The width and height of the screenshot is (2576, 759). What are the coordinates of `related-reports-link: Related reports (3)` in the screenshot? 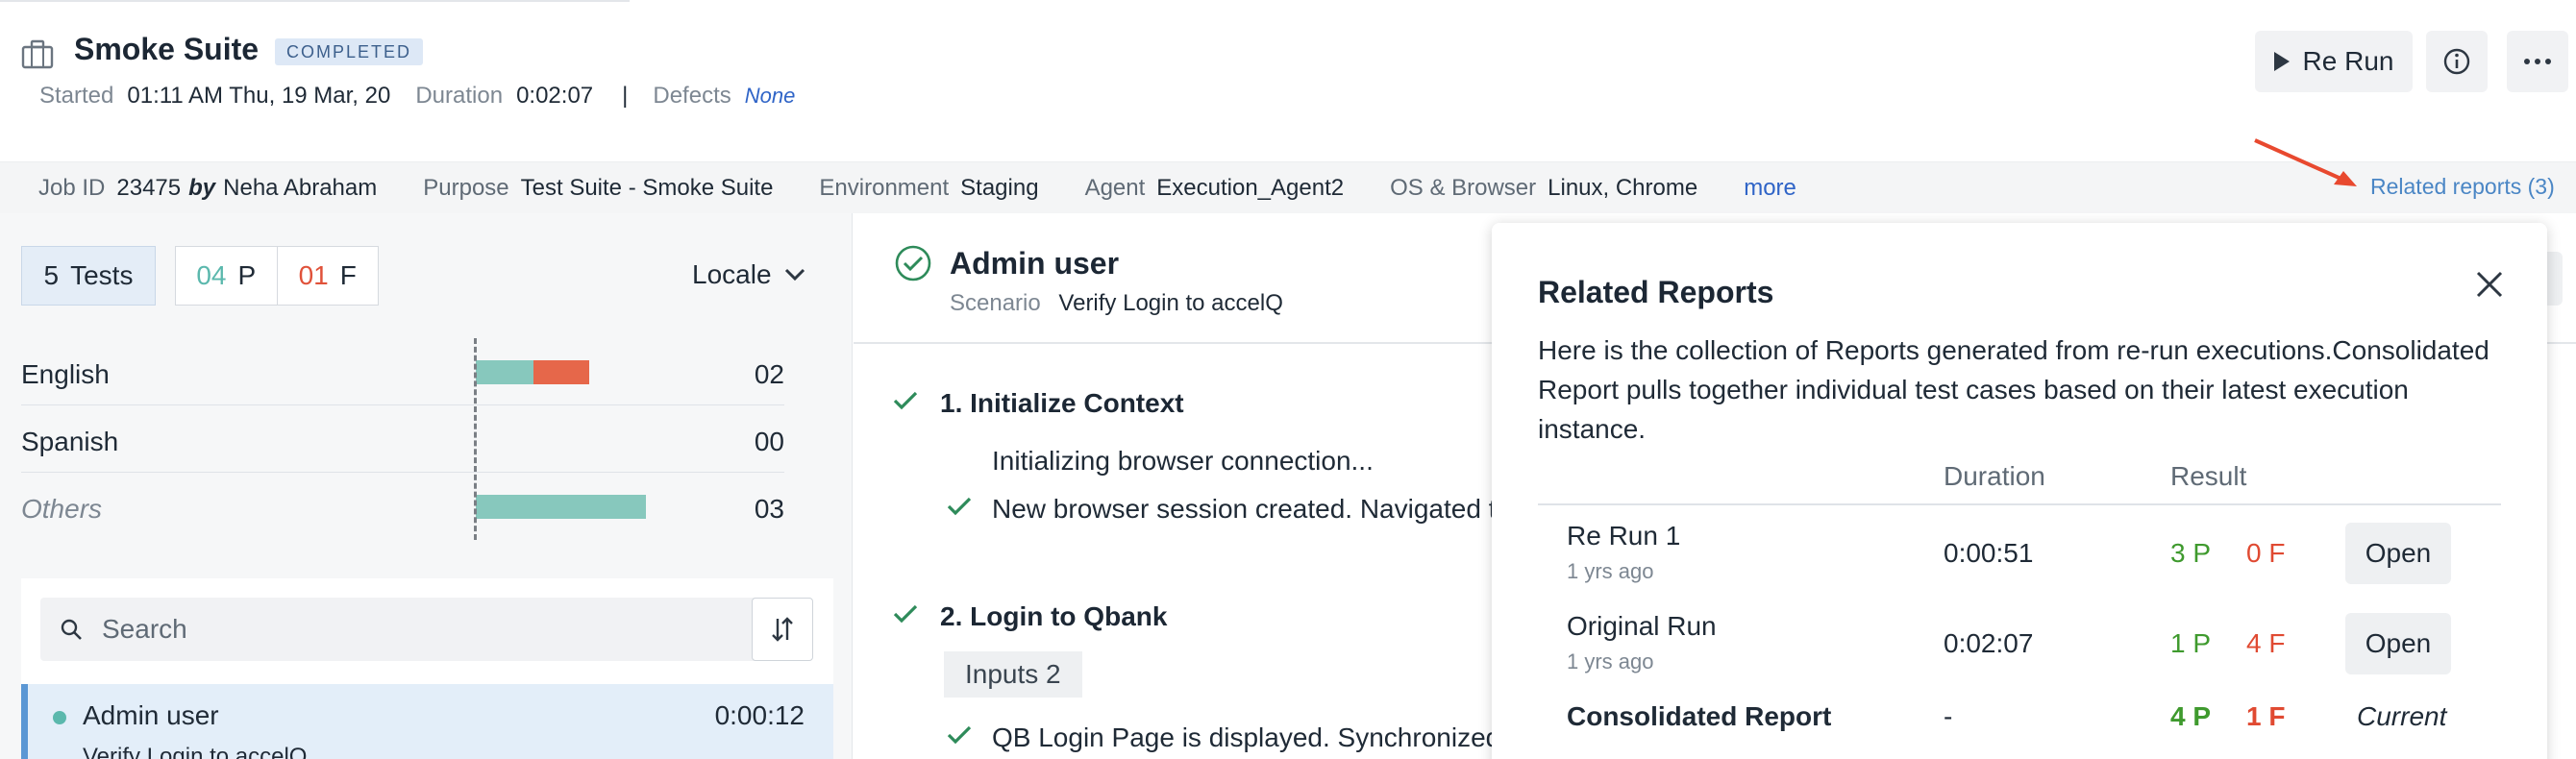 It's located at (2462, 187).